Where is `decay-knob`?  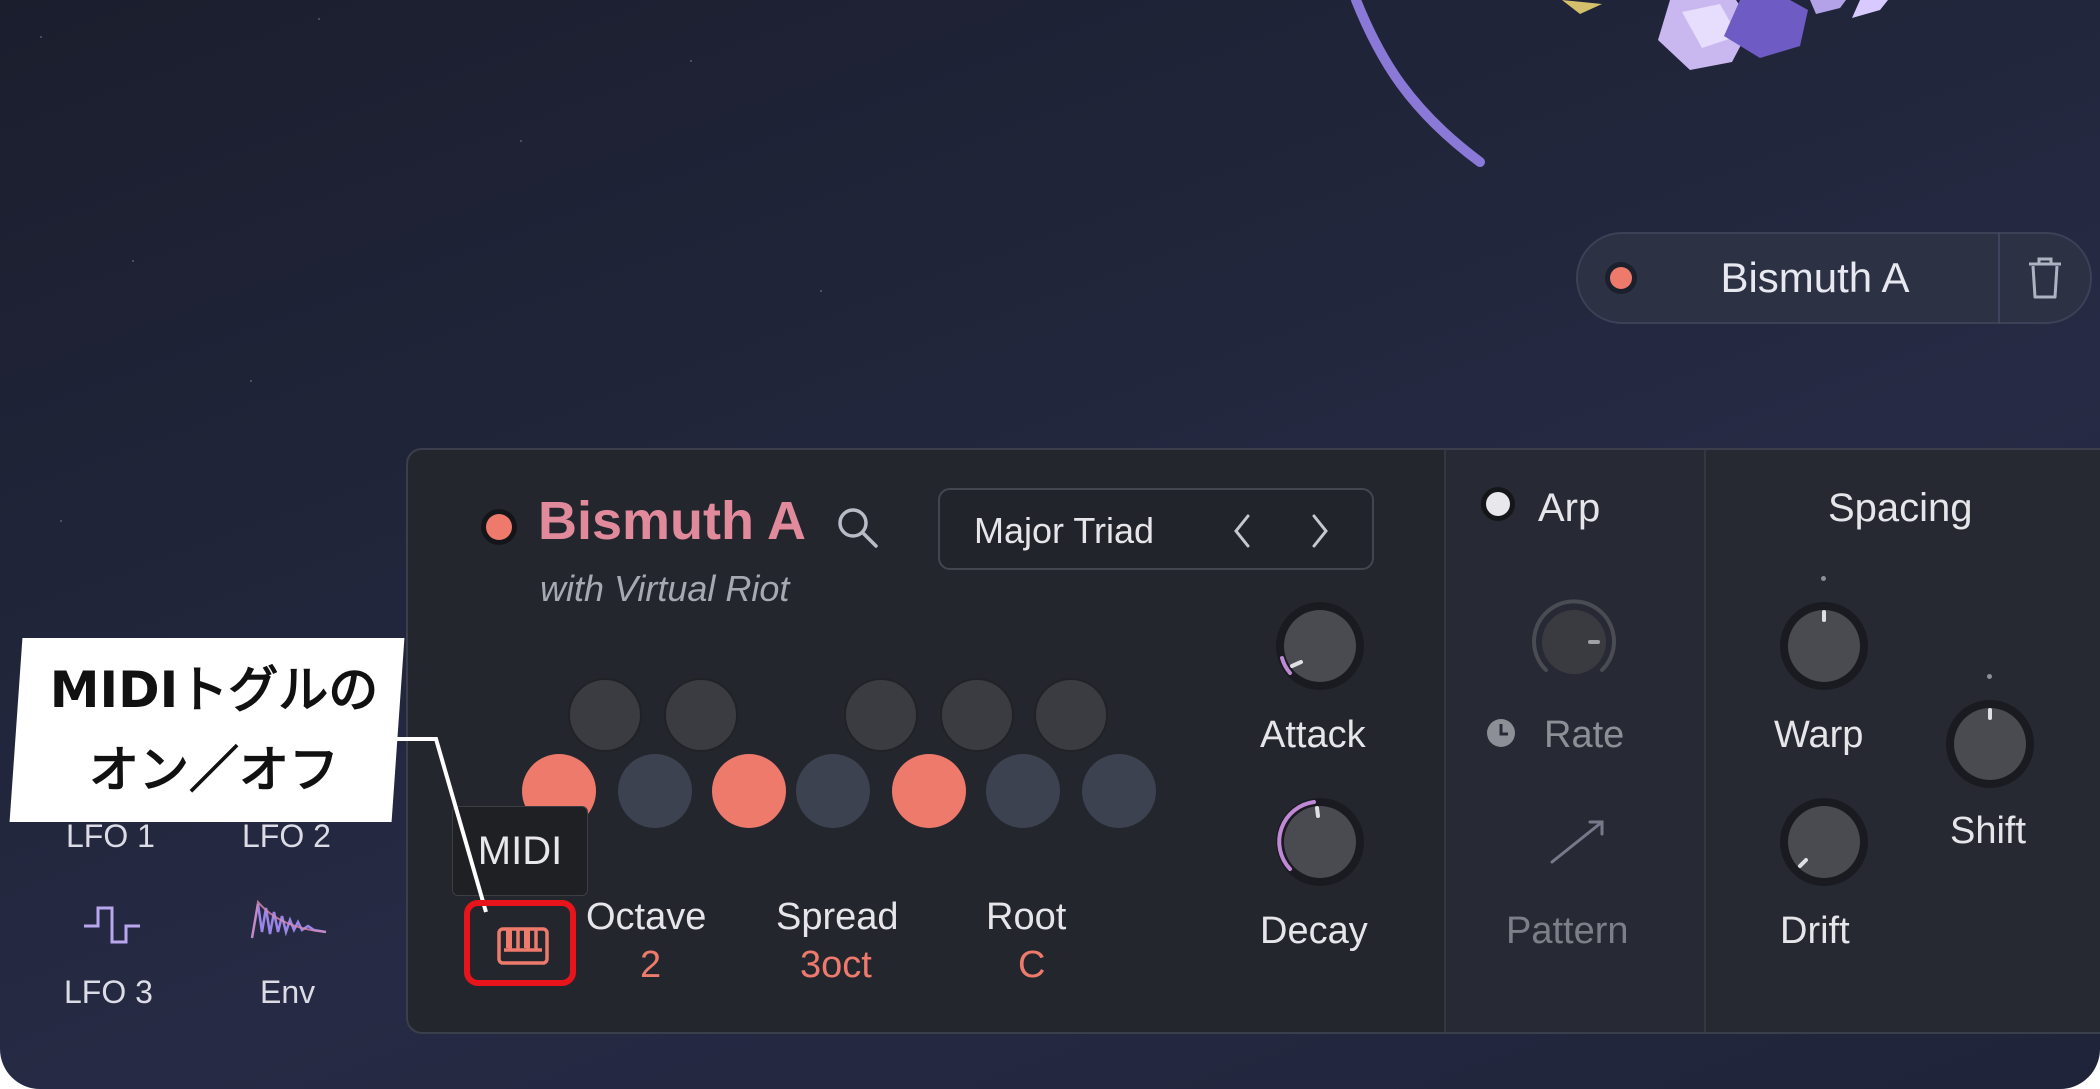 decay-knob is located at coordinates (1320, 842).